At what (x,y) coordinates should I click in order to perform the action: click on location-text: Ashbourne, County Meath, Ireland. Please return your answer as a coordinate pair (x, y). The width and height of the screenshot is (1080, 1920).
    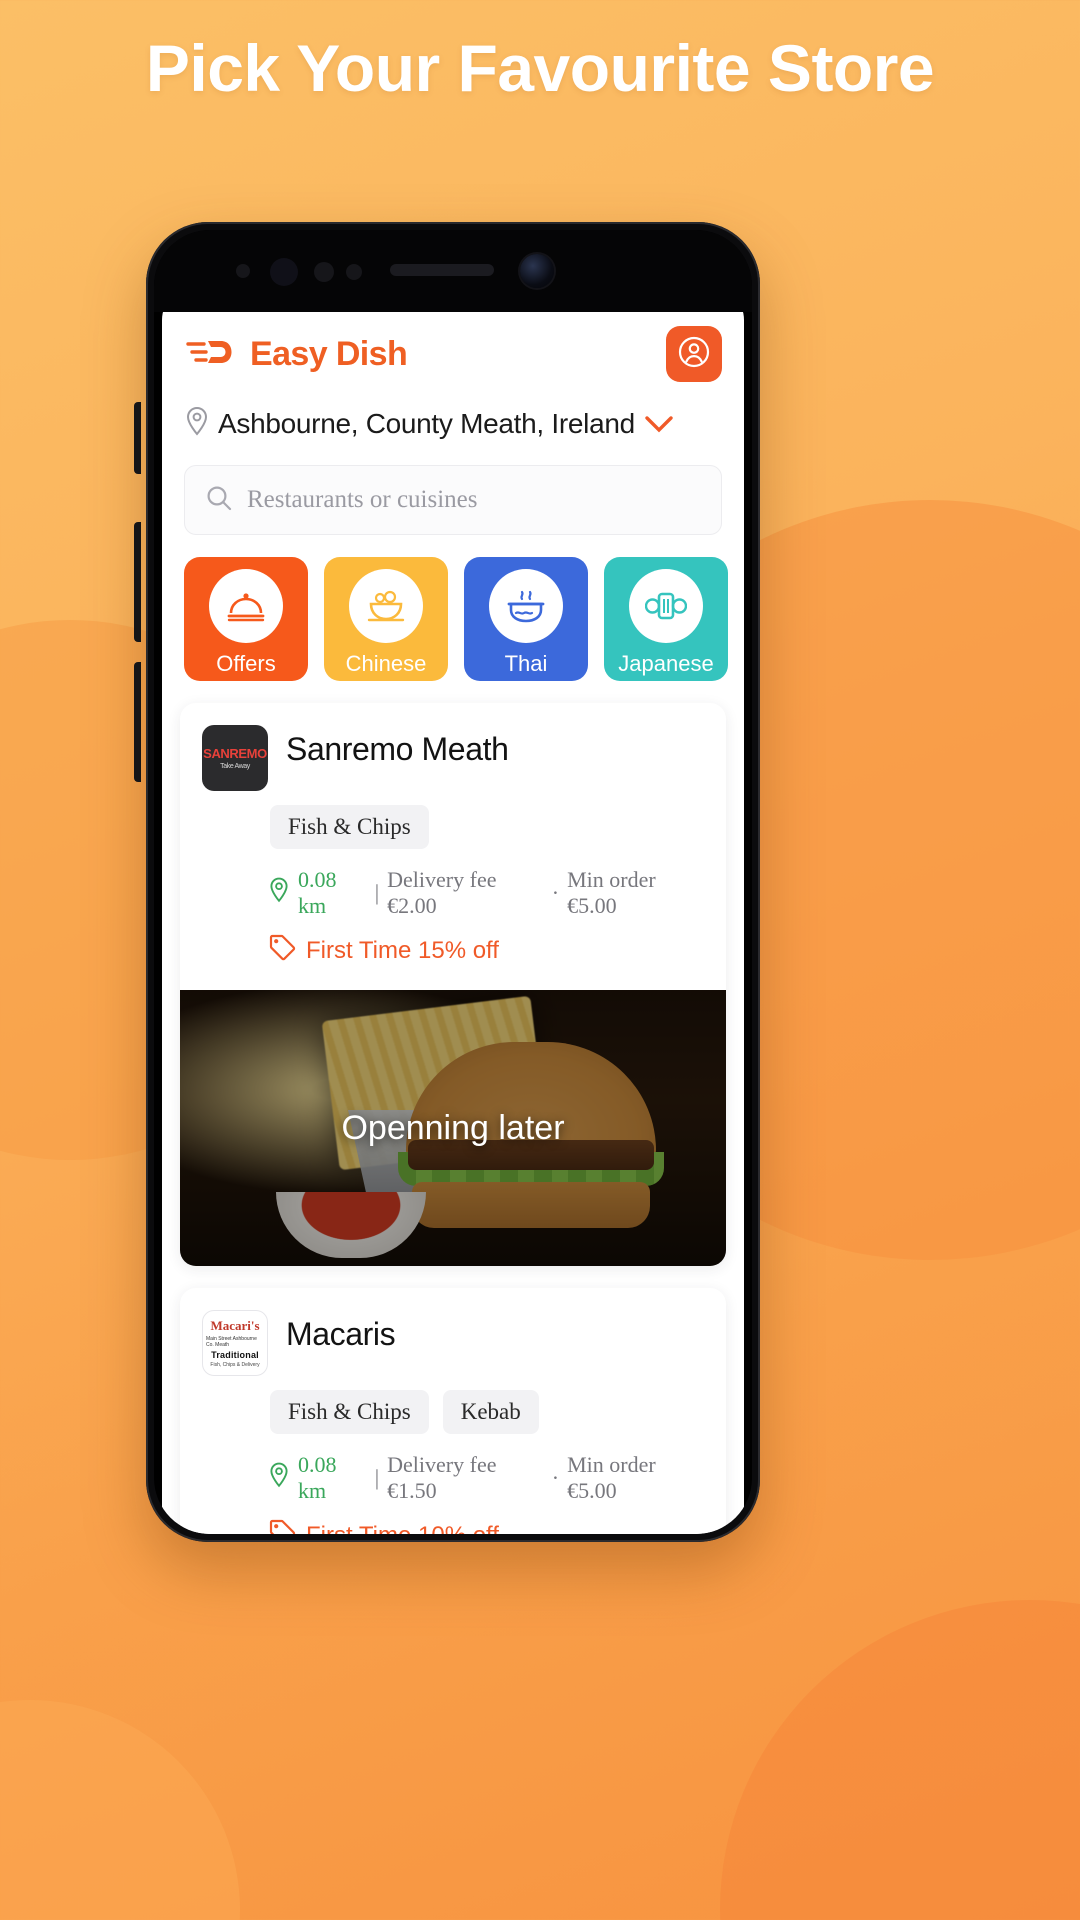
    Looking at the image, I should click on (426, 423).